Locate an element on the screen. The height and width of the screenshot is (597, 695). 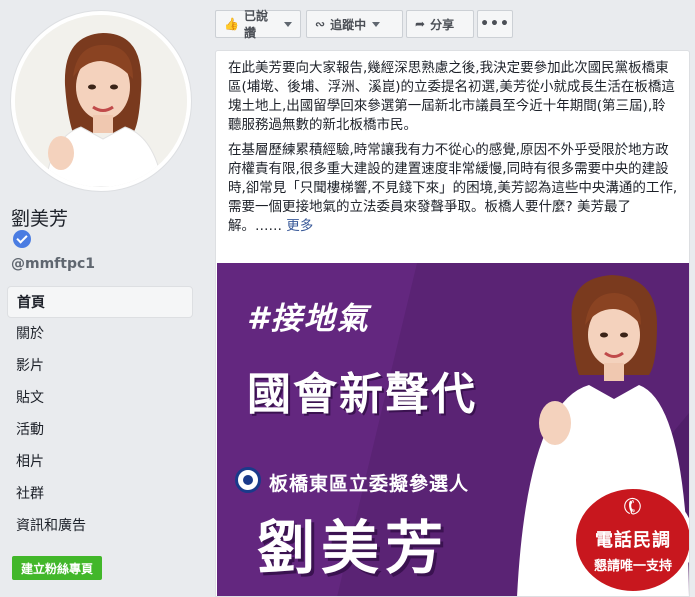
badge-subtitle: 懇請唯一支持 is located at coordinates (632, 566).